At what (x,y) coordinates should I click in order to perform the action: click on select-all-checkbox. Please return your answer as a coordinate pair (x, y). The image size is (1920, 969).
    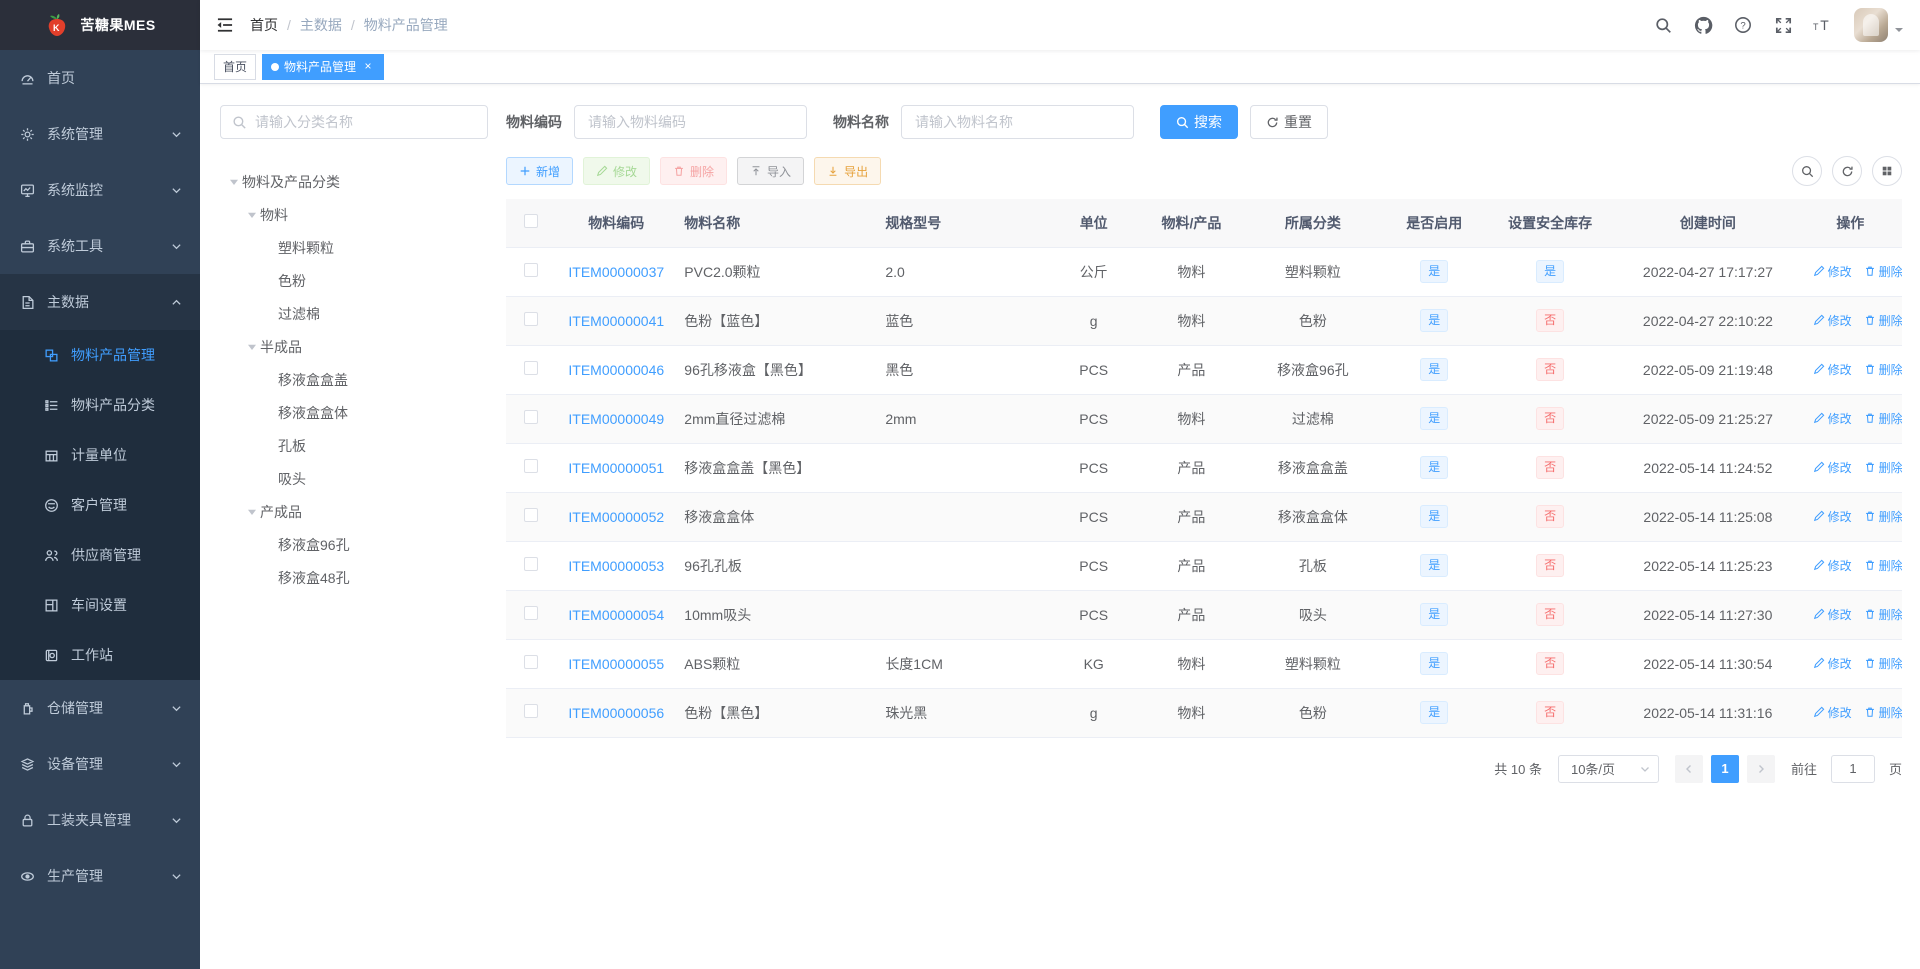
    Looking at the image, I should click on (531, 221).